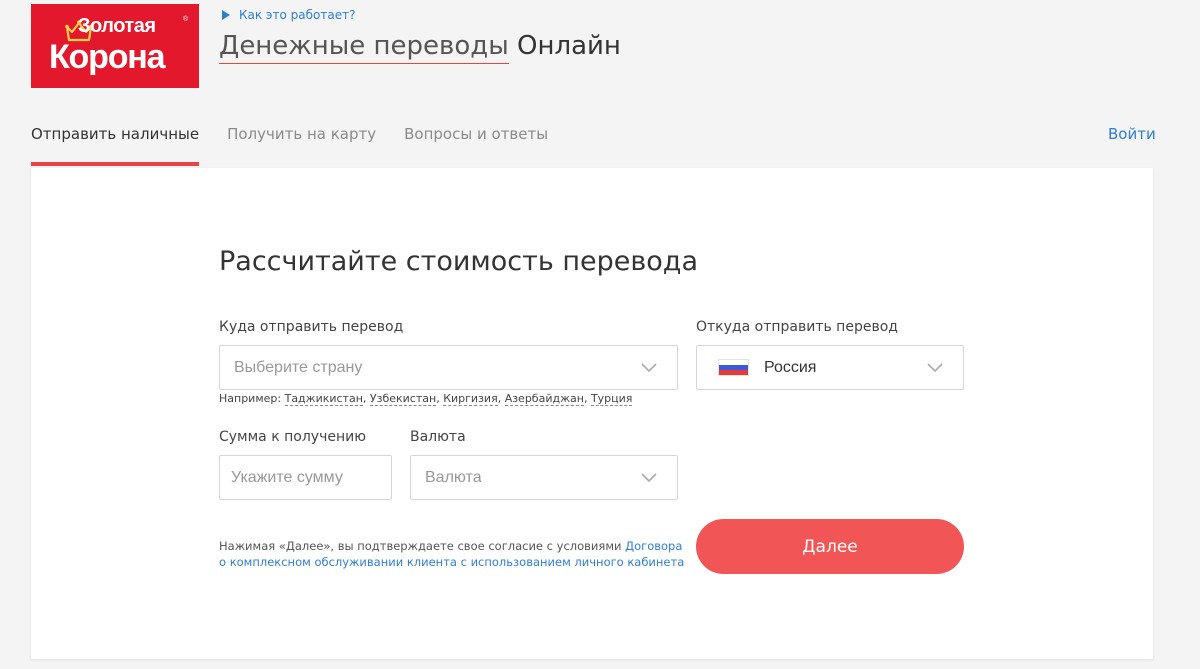  I want to click on page-title: Денежные переводы Онлайн, so click(420, 47).